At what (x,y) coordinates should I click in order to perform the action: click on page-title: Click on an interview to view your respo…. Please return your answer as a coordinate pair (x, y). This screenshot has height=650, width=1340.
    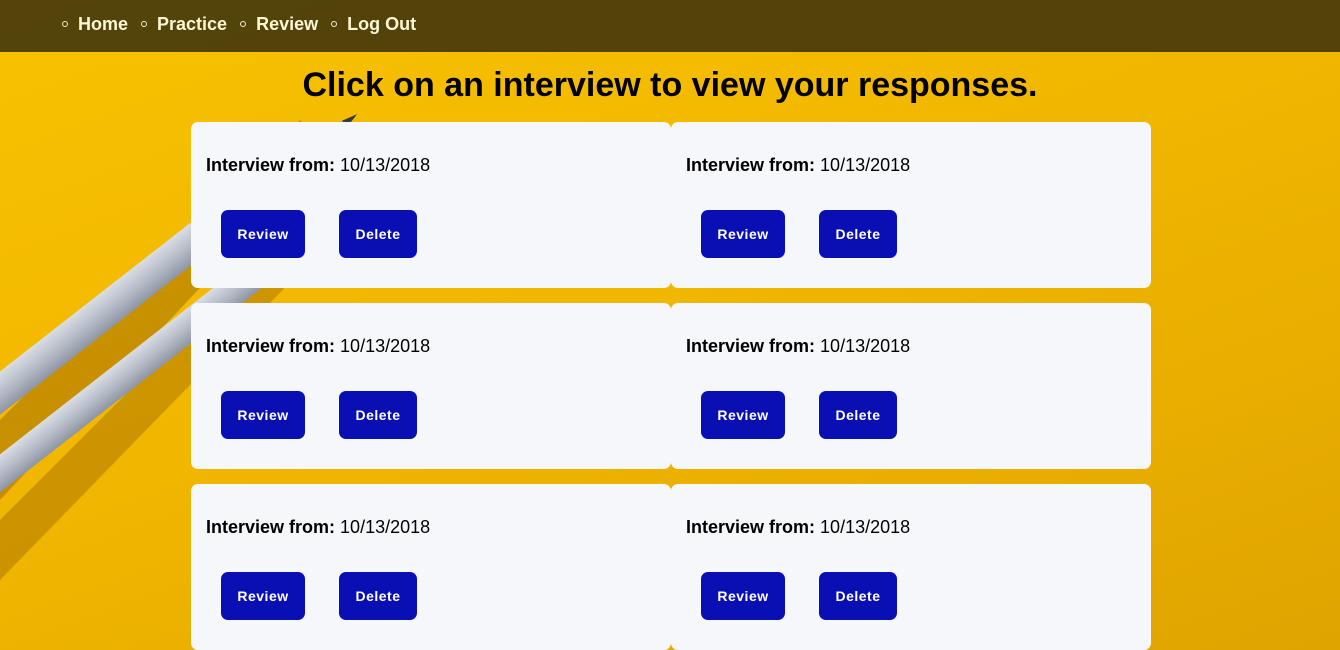
    Looking at the image, I should click on (670, 85).